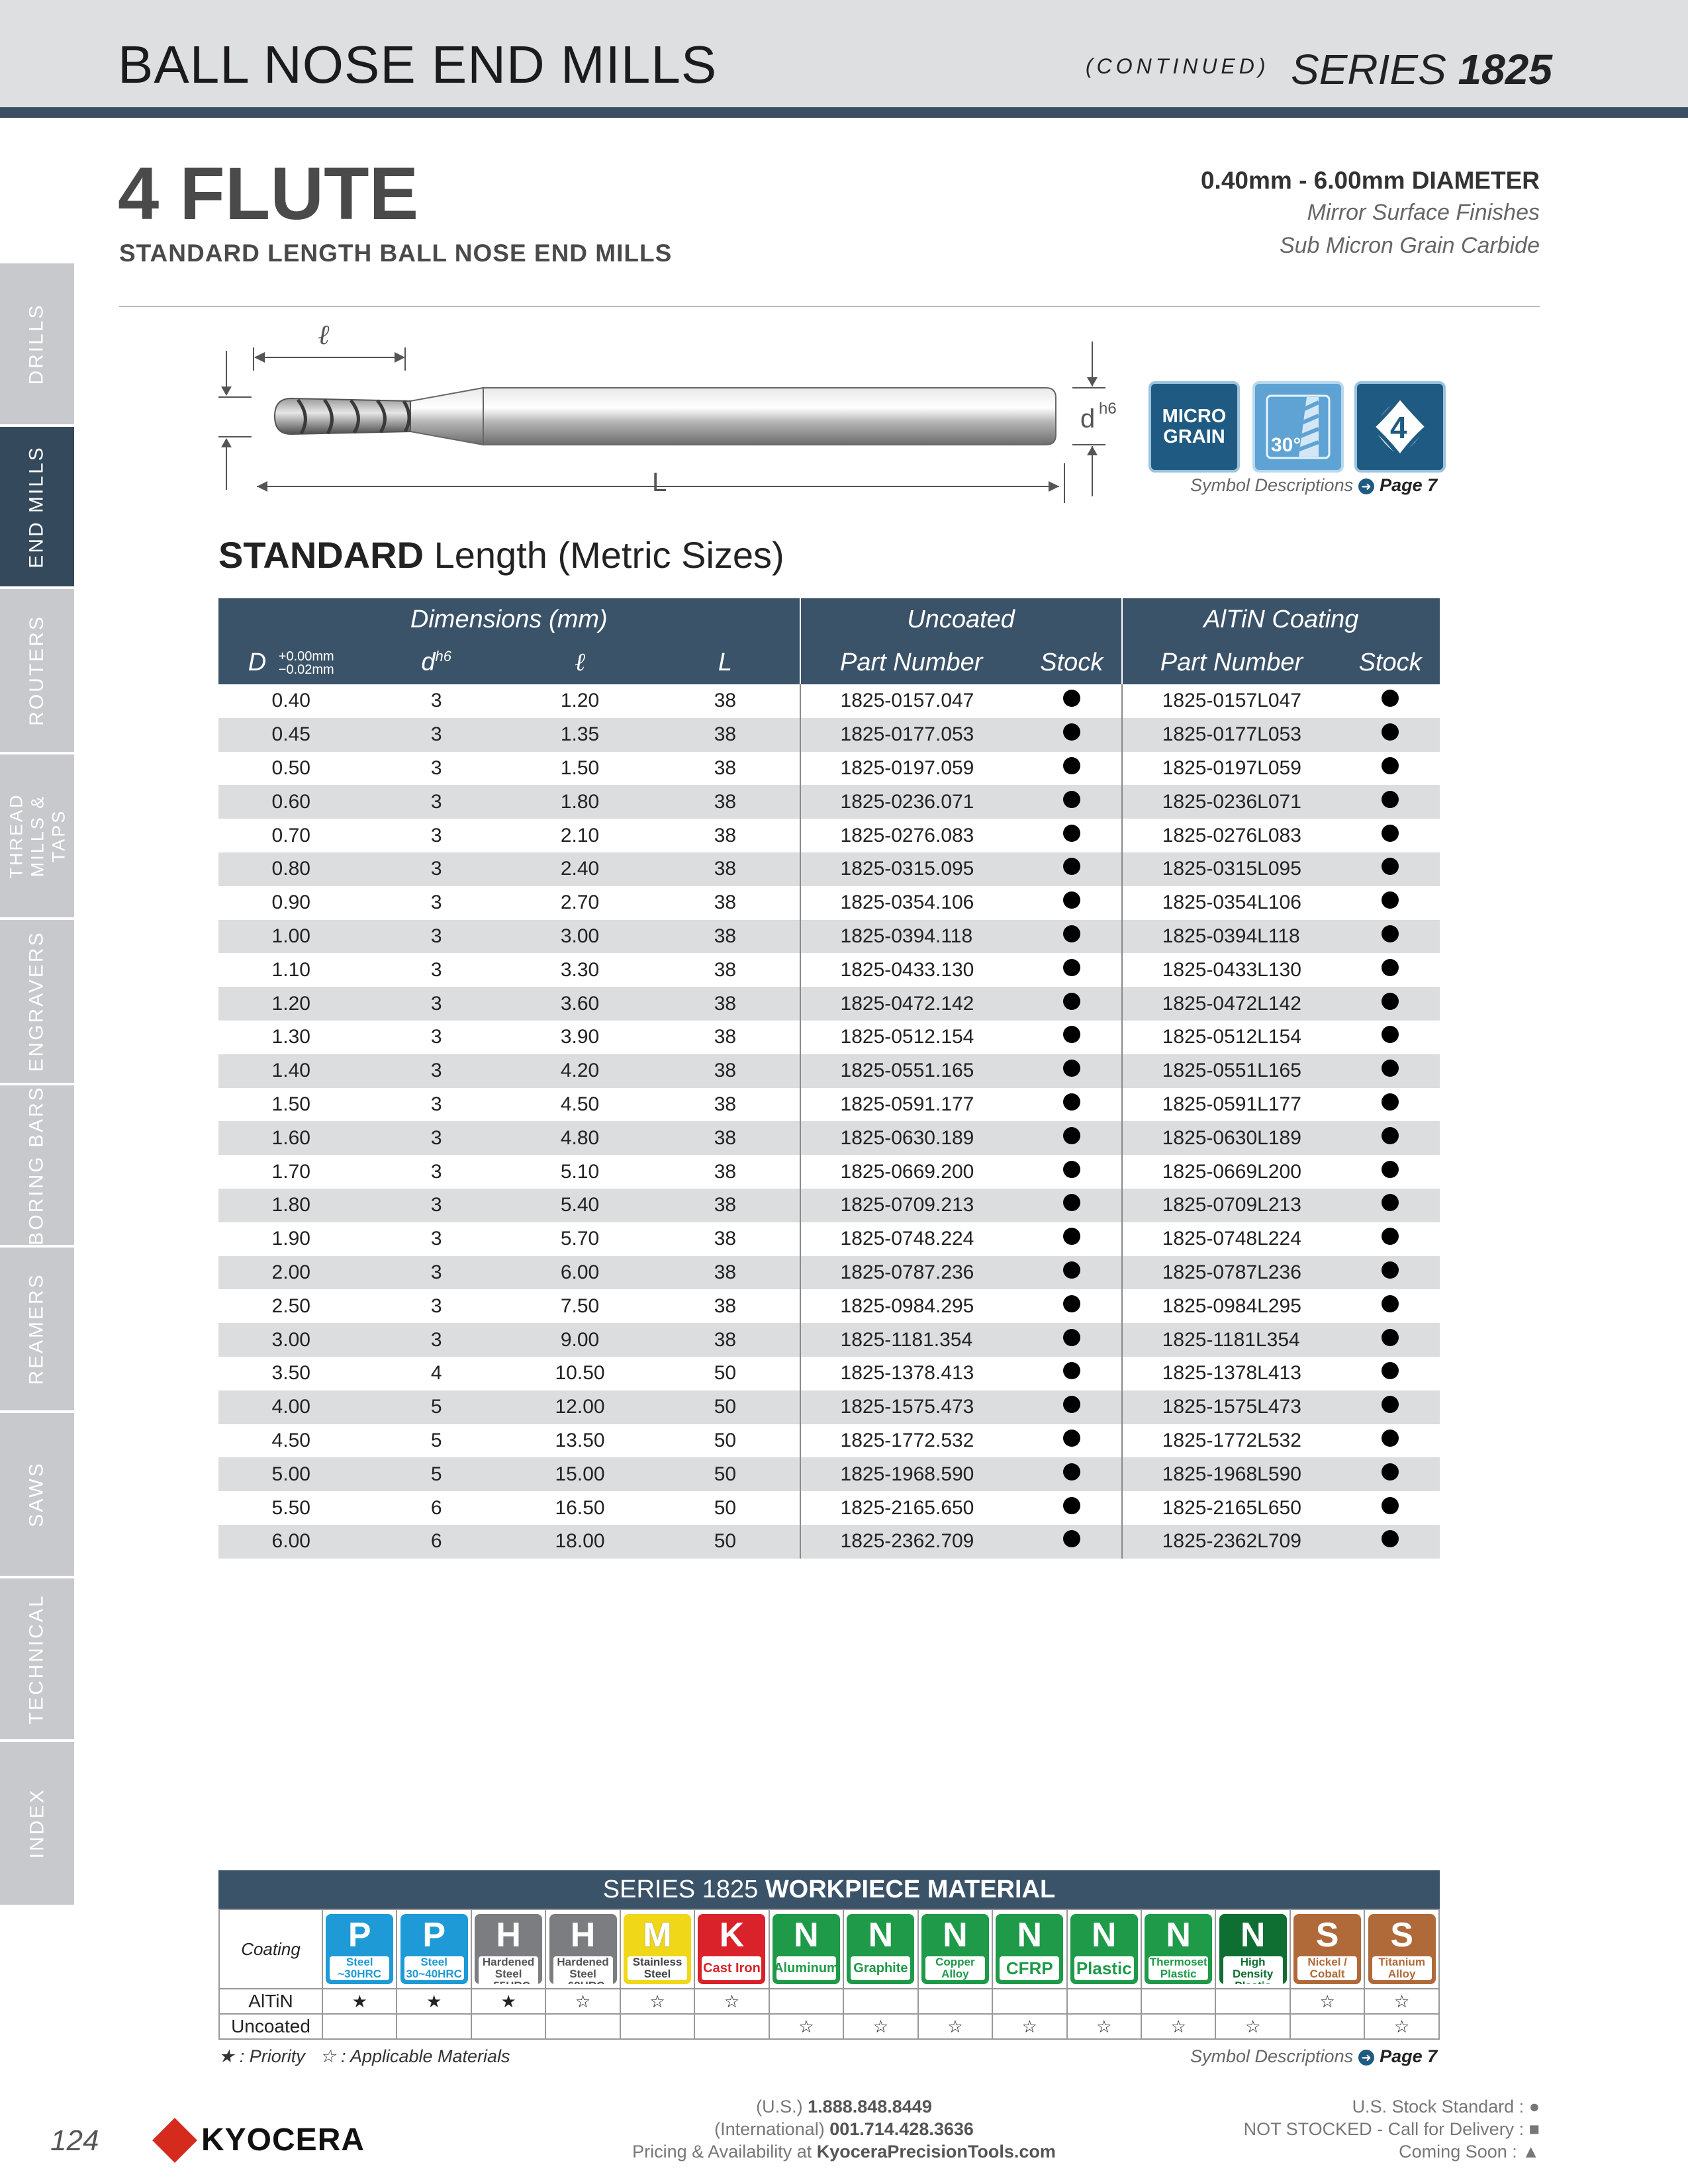 The image size is (1688, 2184). I want to click on side-tab-reamers: REAMERS, so click(37, 1331).